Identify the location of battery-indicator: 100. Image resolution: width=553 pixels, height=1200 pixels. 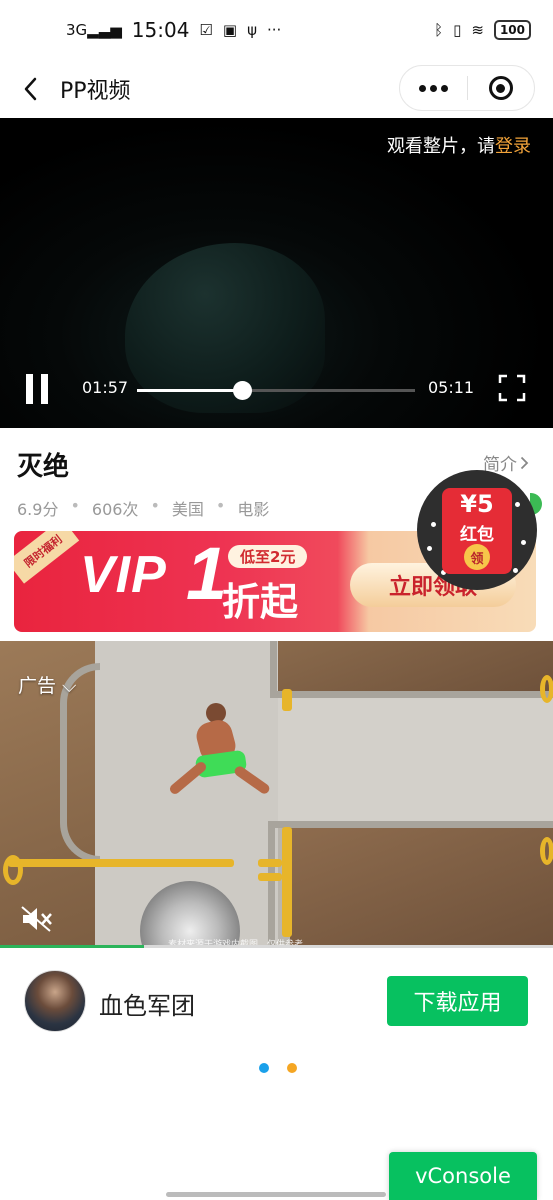
(512, 30).